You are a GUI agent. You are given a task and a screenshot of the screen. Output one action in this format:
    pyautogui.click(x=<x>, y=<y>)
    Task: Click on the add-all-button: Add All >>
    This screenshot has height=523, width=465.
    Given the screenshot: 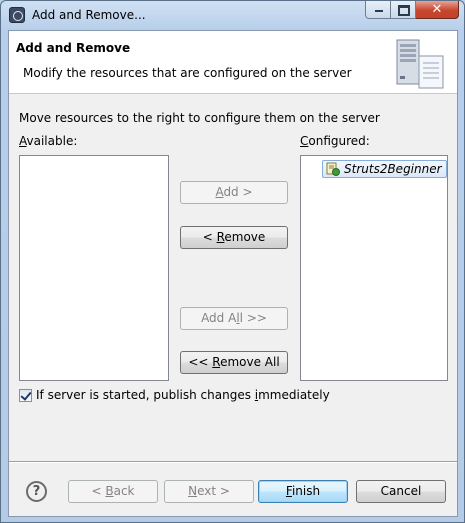 What is the action you would take?
    pyautogui.click(x=234, y=318)
    